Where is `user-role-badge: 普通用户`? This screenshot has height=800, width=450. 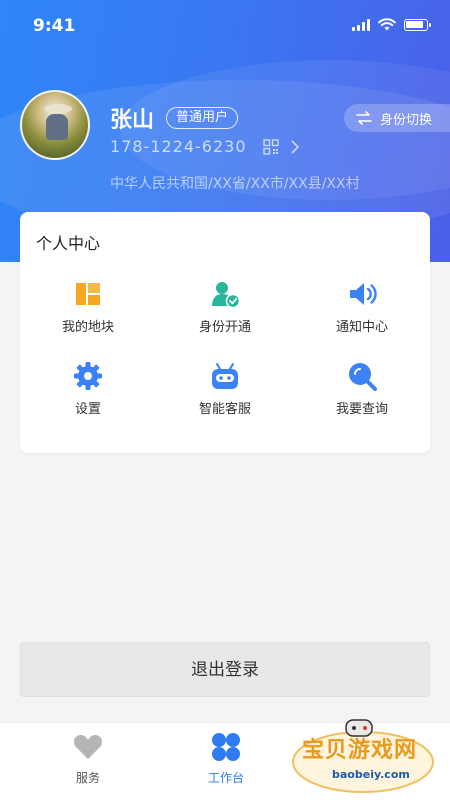
user-role-badge: 普通用户 is located at coordinates (202, 118).